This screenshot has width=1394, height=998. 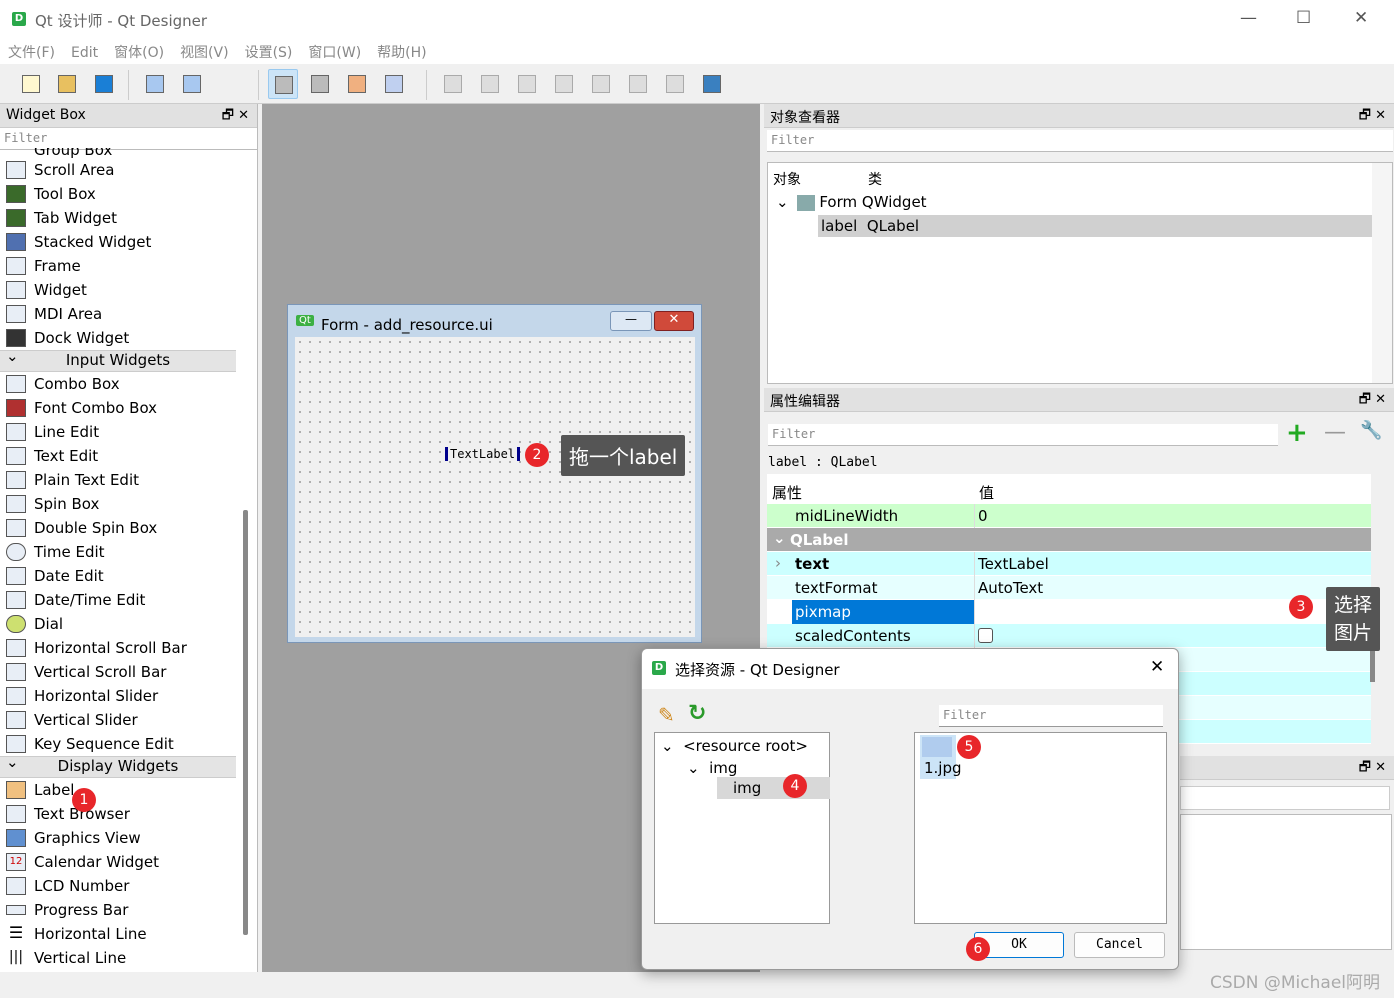 I want to click on layout-horizontal-icon, so click(x=453, y=84).